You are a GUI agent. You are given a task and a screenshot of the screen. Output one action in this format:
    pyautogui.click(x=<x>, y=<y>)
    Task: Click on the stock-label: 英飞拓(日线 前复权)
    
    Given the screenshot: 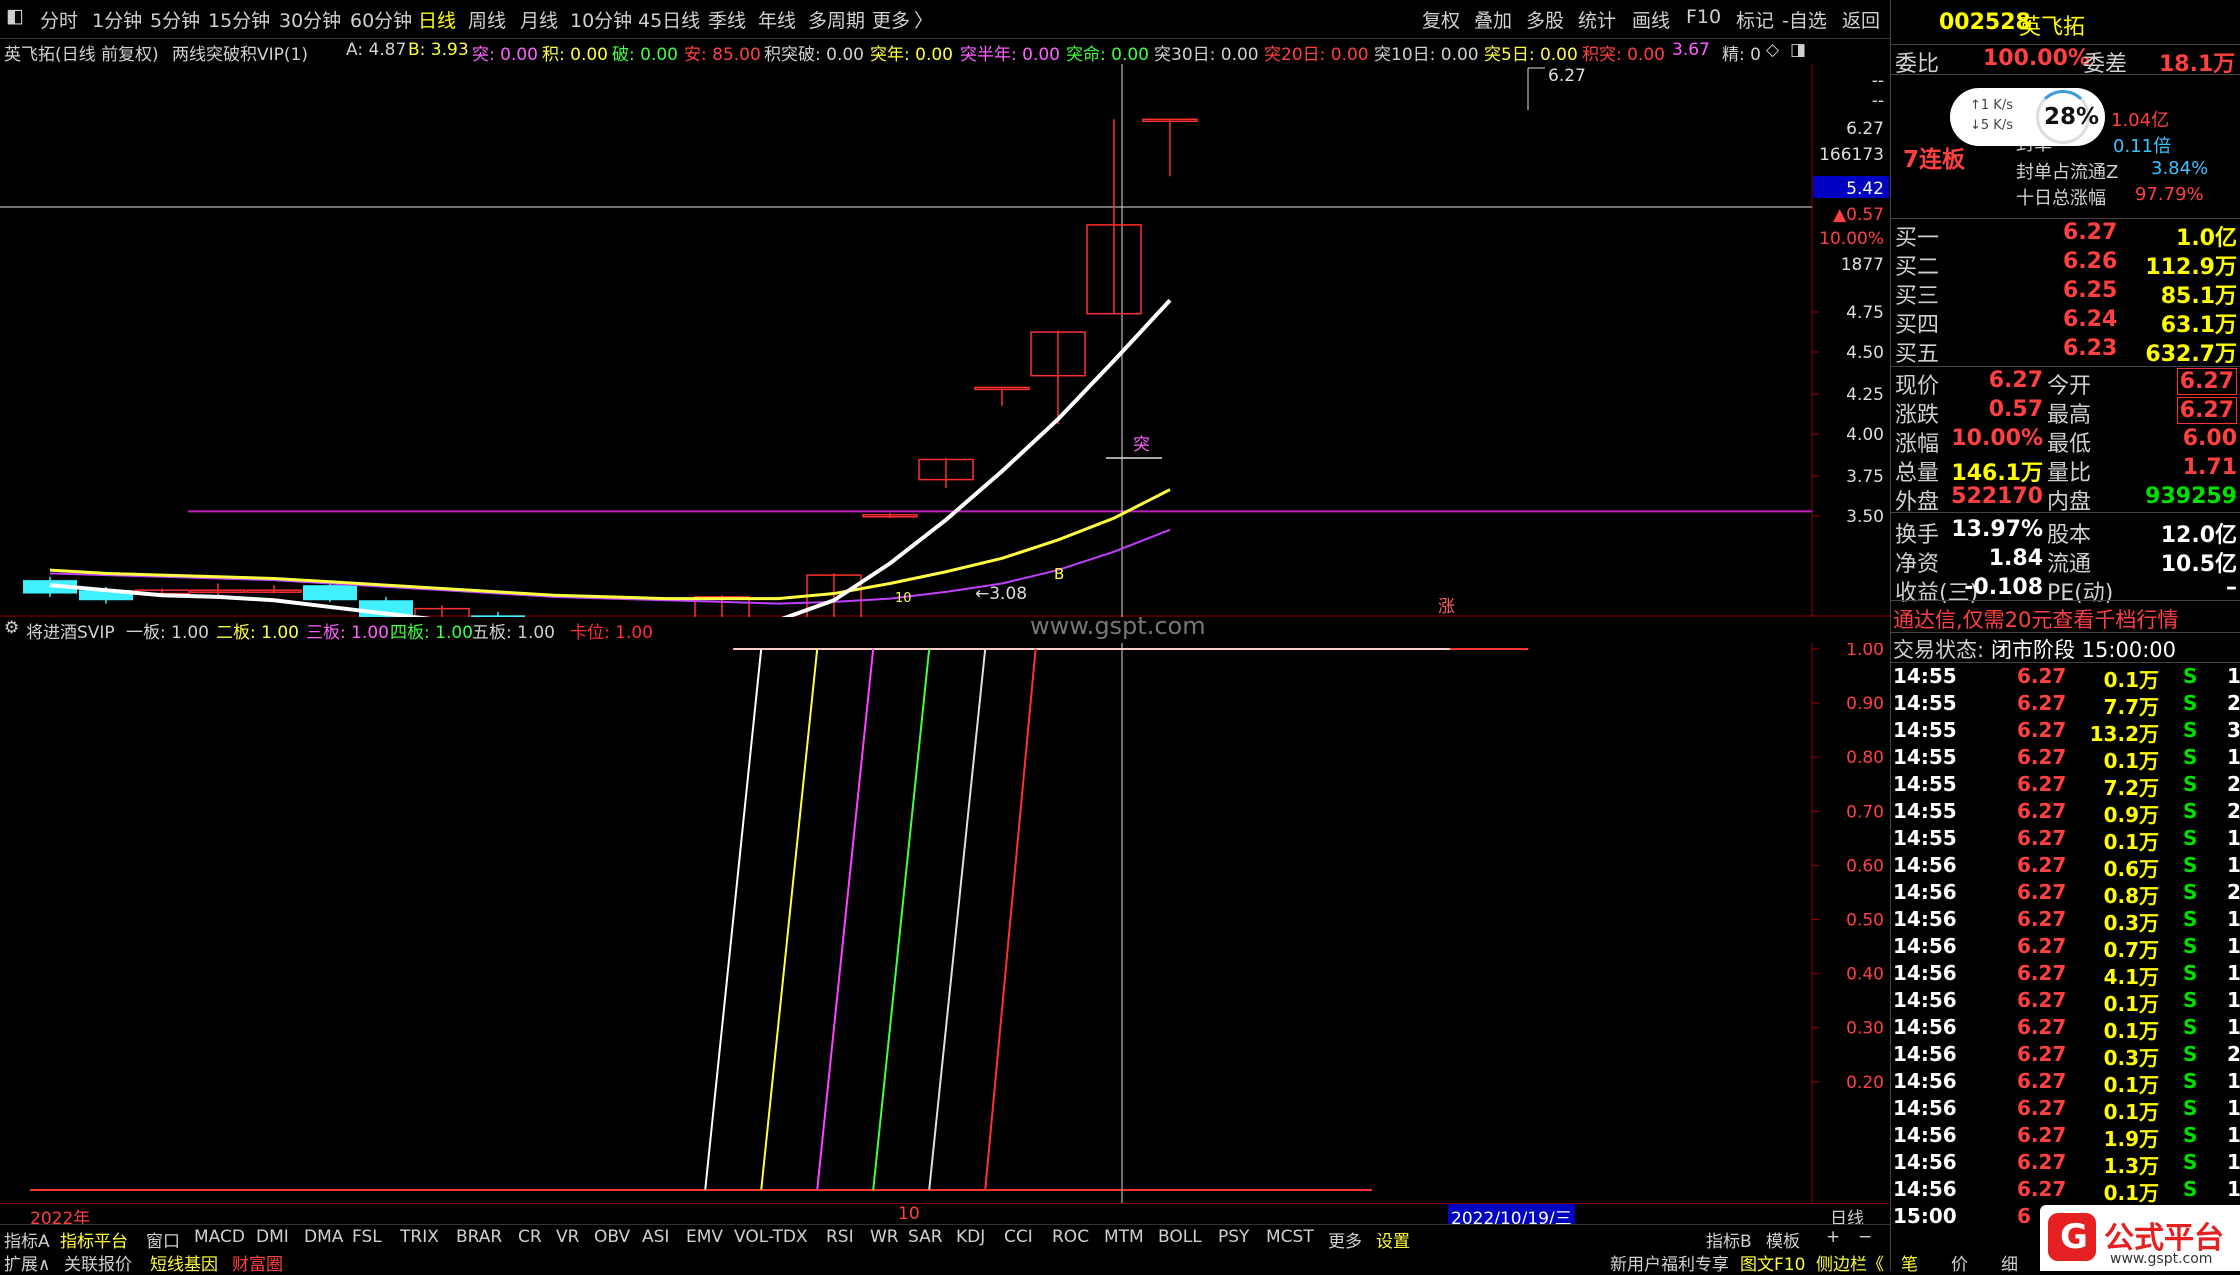 What is the action you would take?
    pyautogui.click(x=81, y=55)
    